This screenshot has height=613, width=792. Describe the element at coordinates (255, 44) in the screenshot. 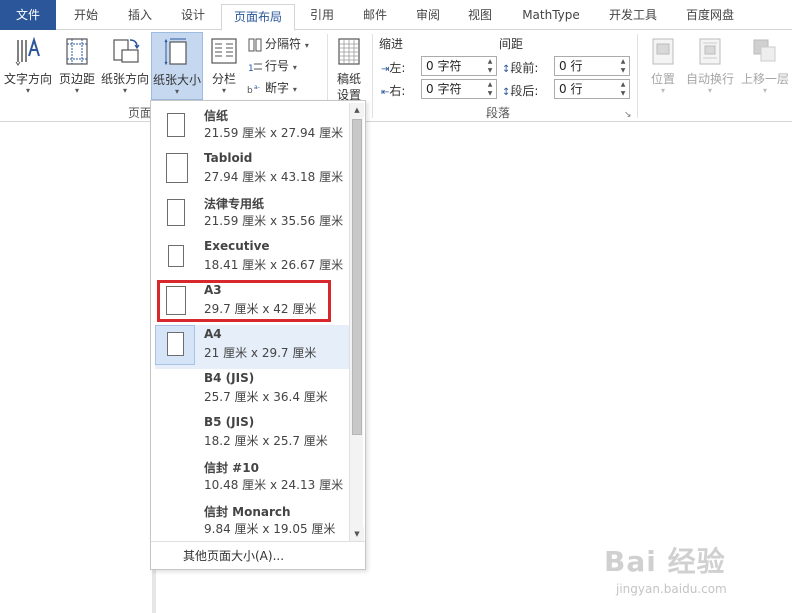

I see `breaks-icon` at that location.